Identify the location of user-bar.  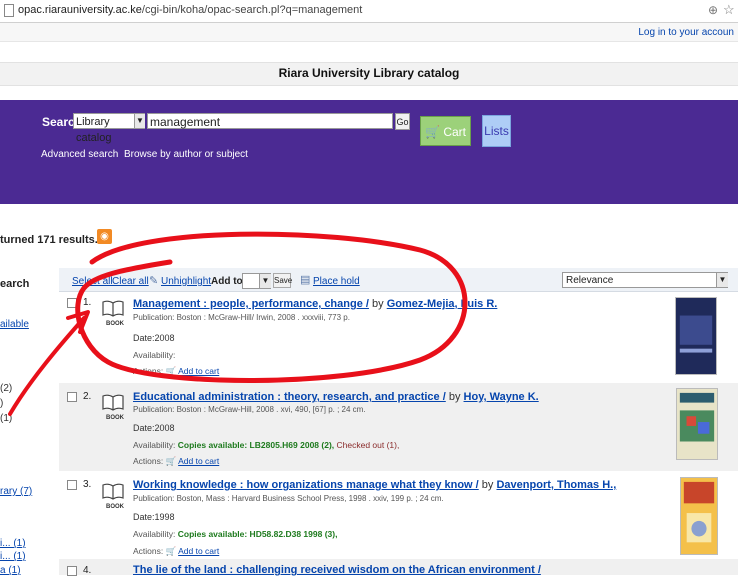
(369, 32).